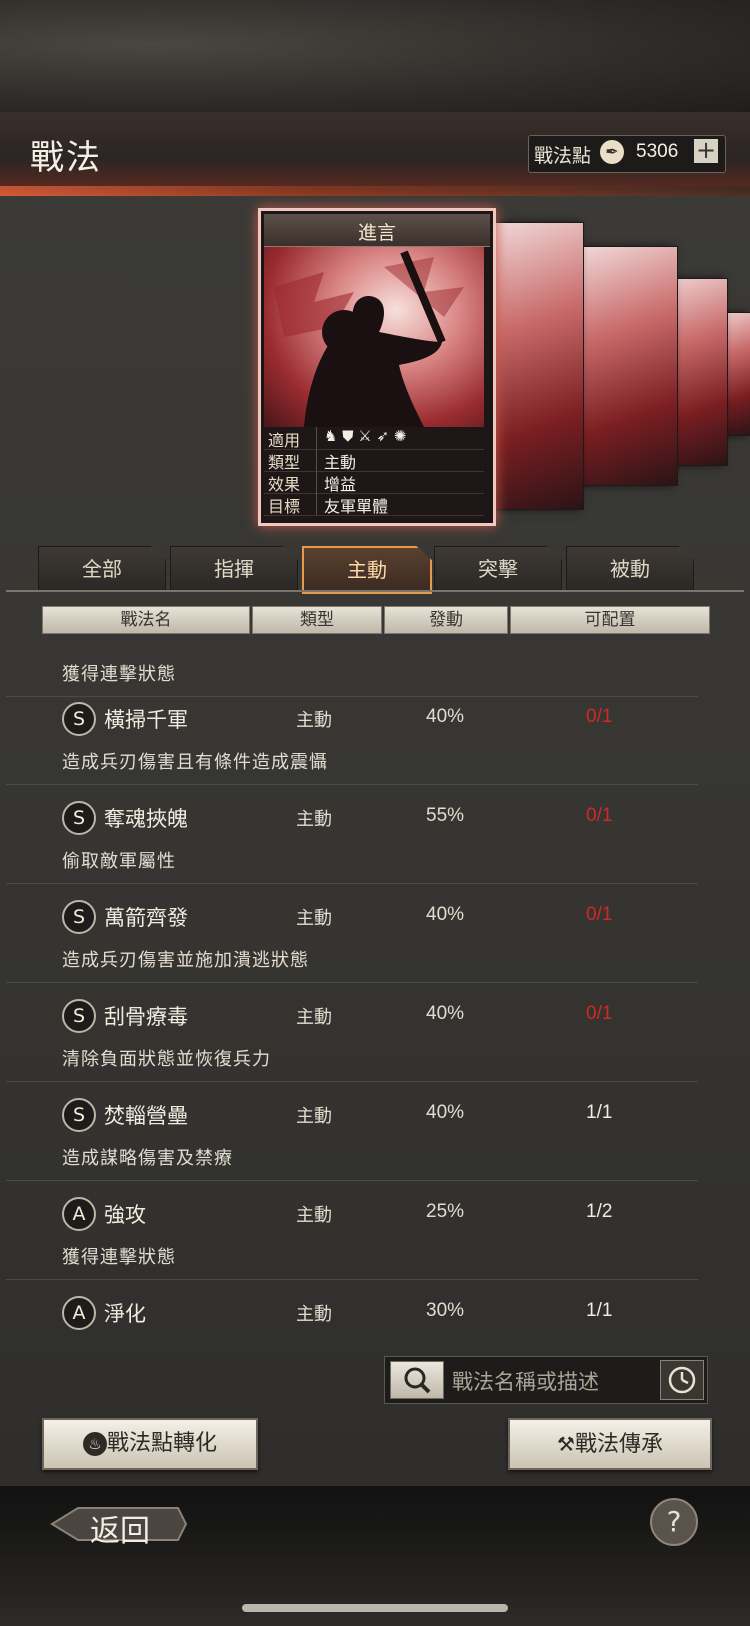 This screenshot has height=1626, width=750. What do you see at coordinates (102, 569) in the screenshot?
I see `tab-all: 全部` at bounding box center [102, 569].